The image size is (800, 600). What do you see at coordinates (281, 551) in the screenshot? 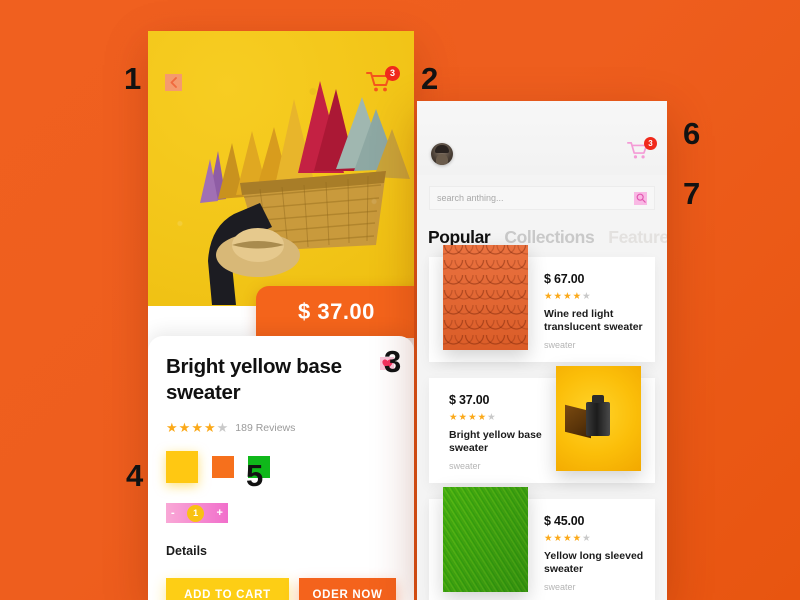
I see `details-link: Details` at bounding box center [281, 551].